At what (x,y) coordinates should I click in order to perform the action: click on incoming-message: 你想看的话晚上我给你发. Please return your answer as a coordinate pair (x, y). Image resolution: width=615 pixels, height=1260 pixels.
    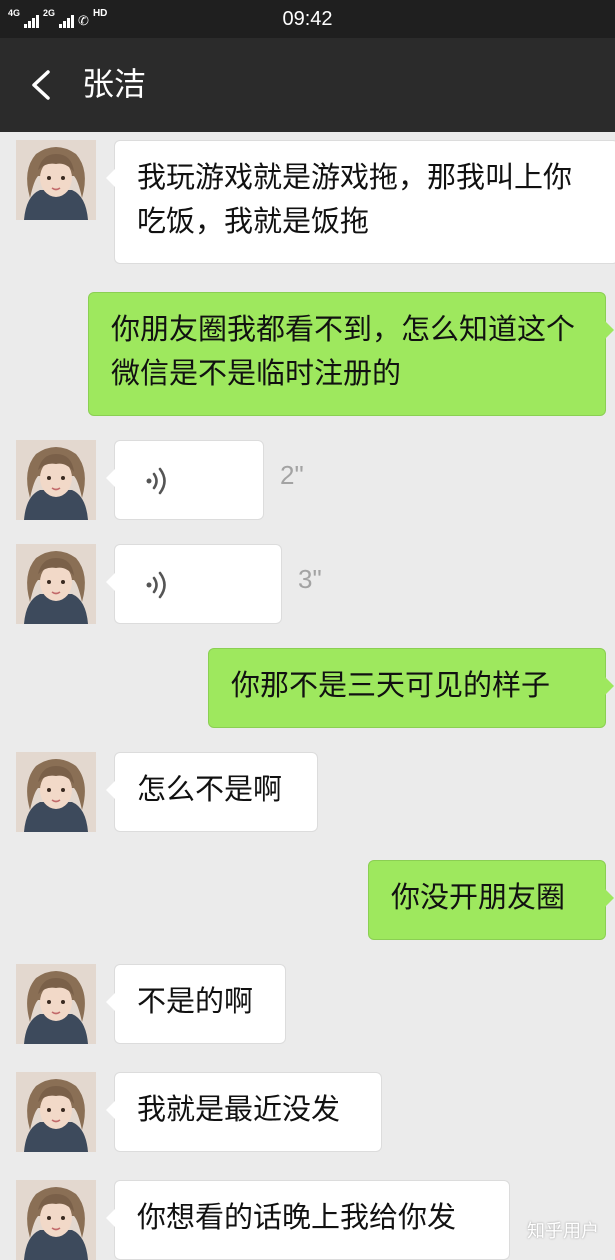
    Looking at the image, I should click on (308, 1220).